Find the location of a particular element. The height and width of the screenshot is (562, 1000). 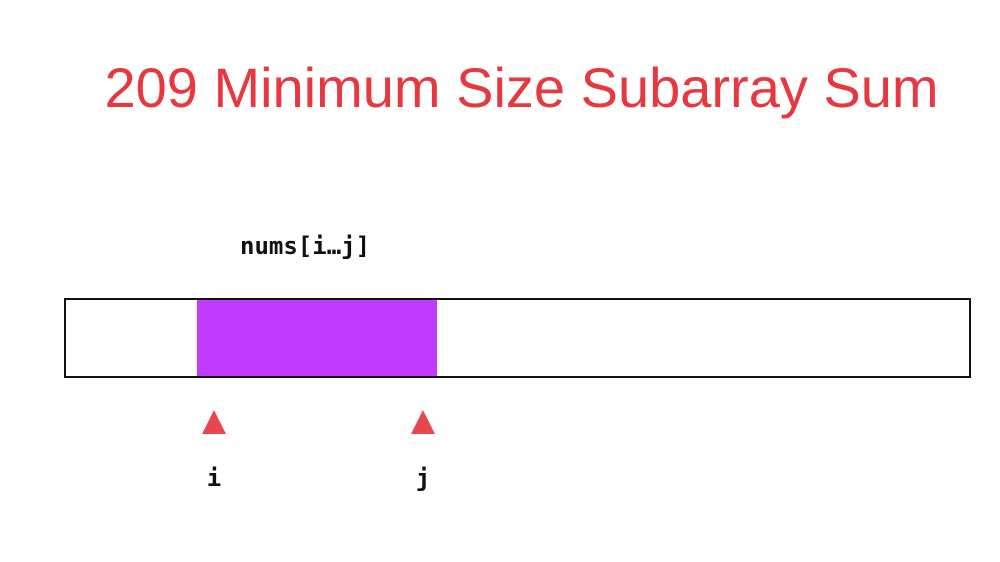

pointer-j-label: j is located at coordinates (423, 478).